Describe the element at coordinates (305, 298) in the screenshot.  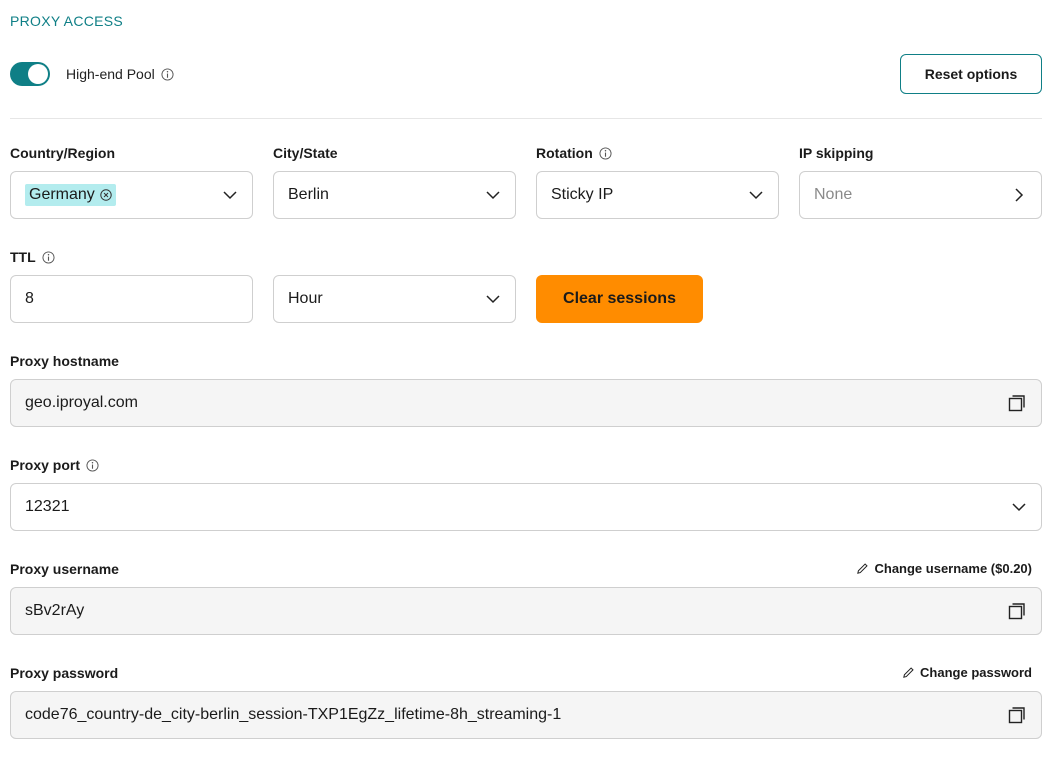
I see `ttl-unit-value: Hour` at that location.